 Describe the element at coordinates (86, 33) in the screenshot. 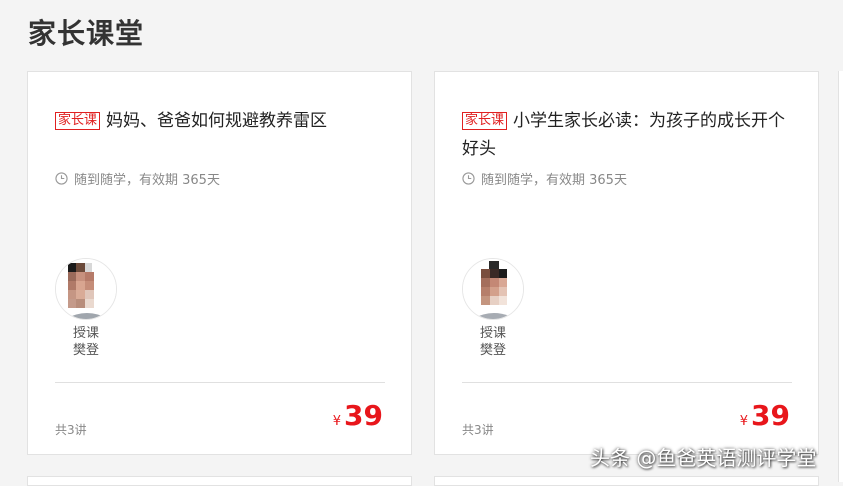

I see `page-title: 家长课堂` at that location.